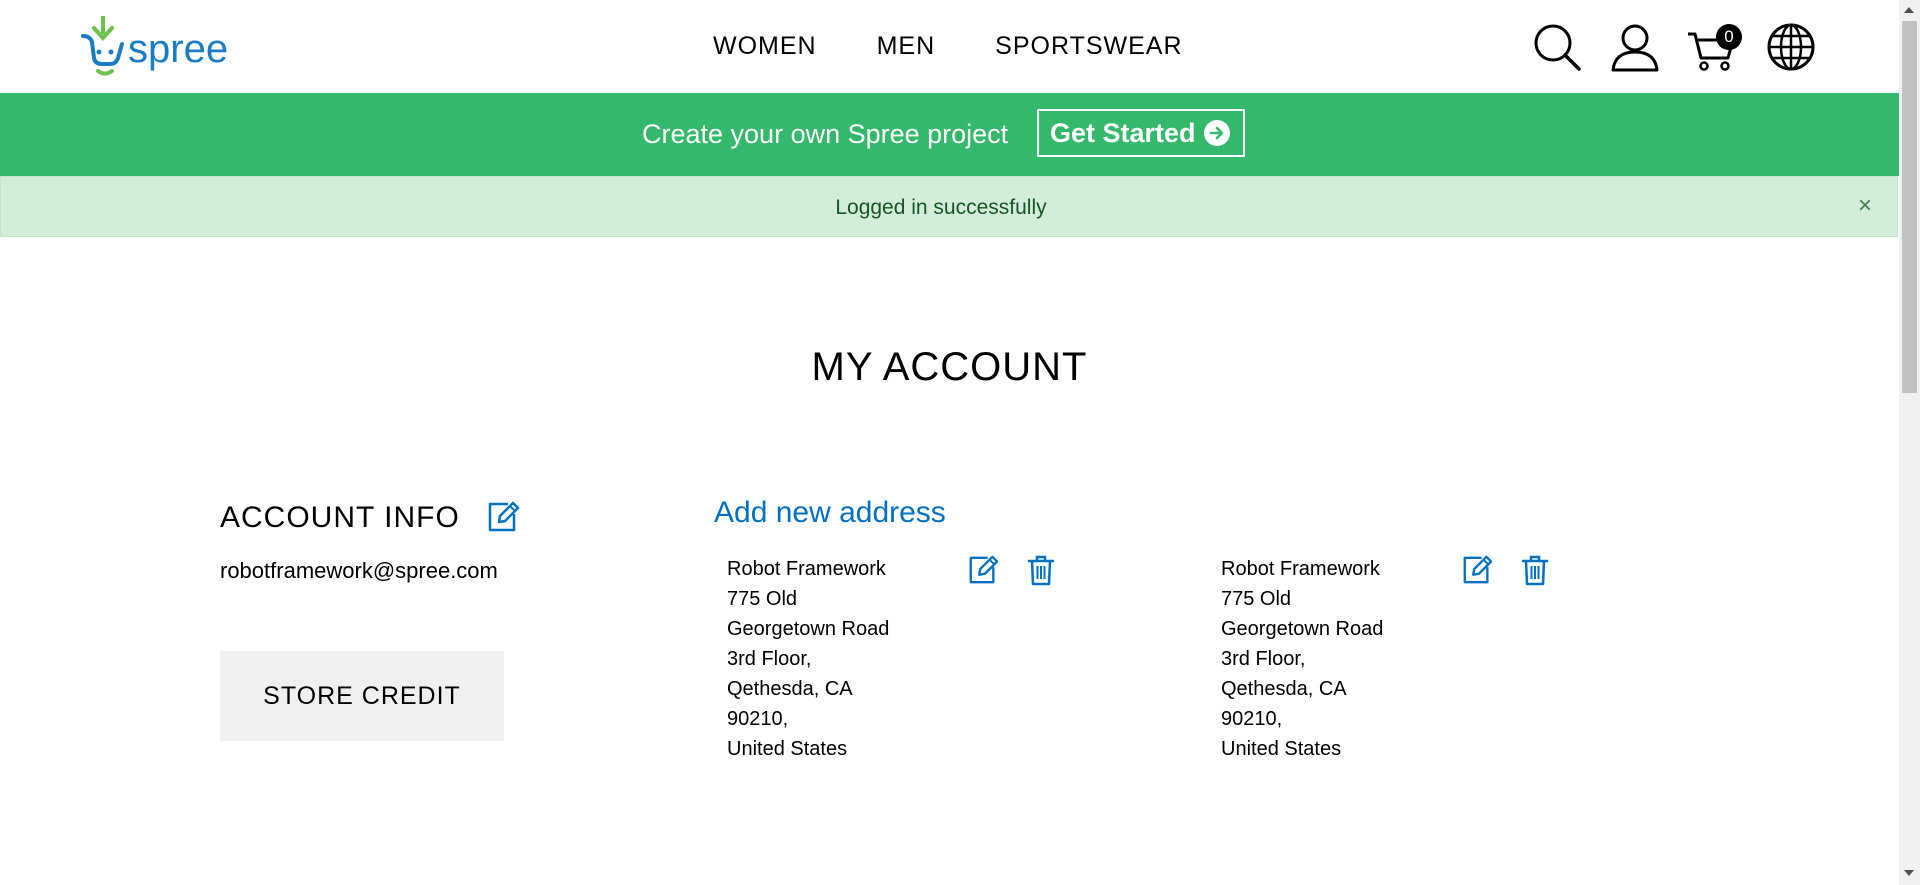 The height and width of the screenshot is (885, 1920). What do you see at coordinates (1216, 133) in the screenshot?
I see `arrow-right-circle-icon` at bounding box center [1216, 133].